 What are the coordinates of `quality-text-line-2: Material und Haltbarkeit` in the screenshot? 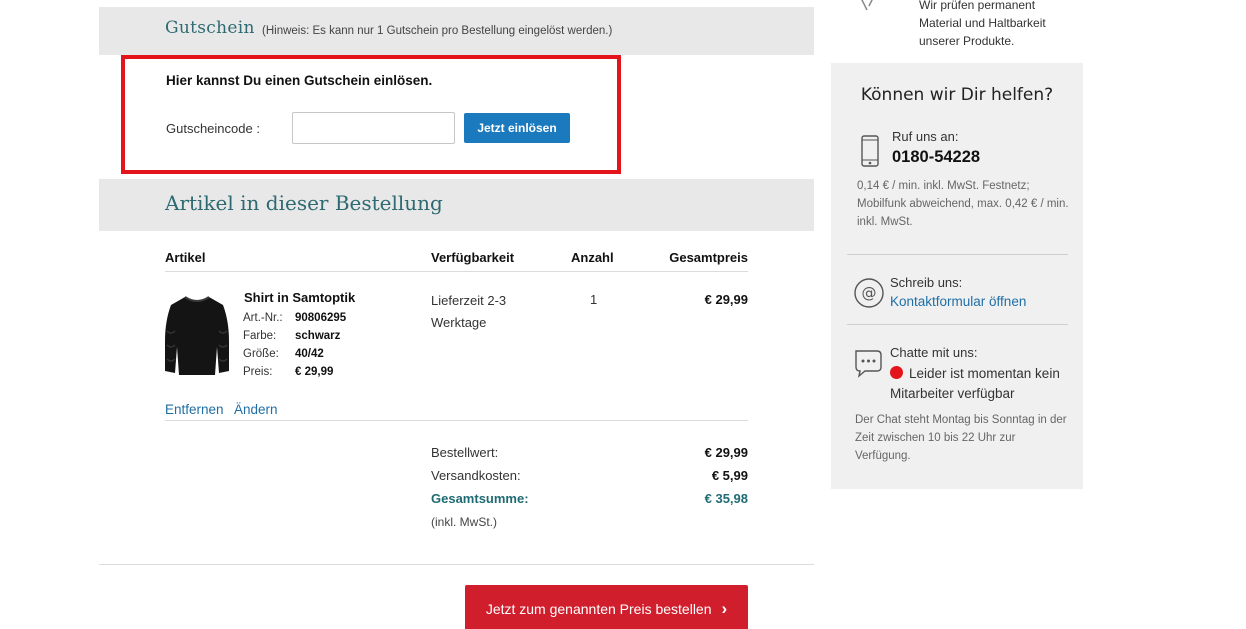 It's located at (982, 23).